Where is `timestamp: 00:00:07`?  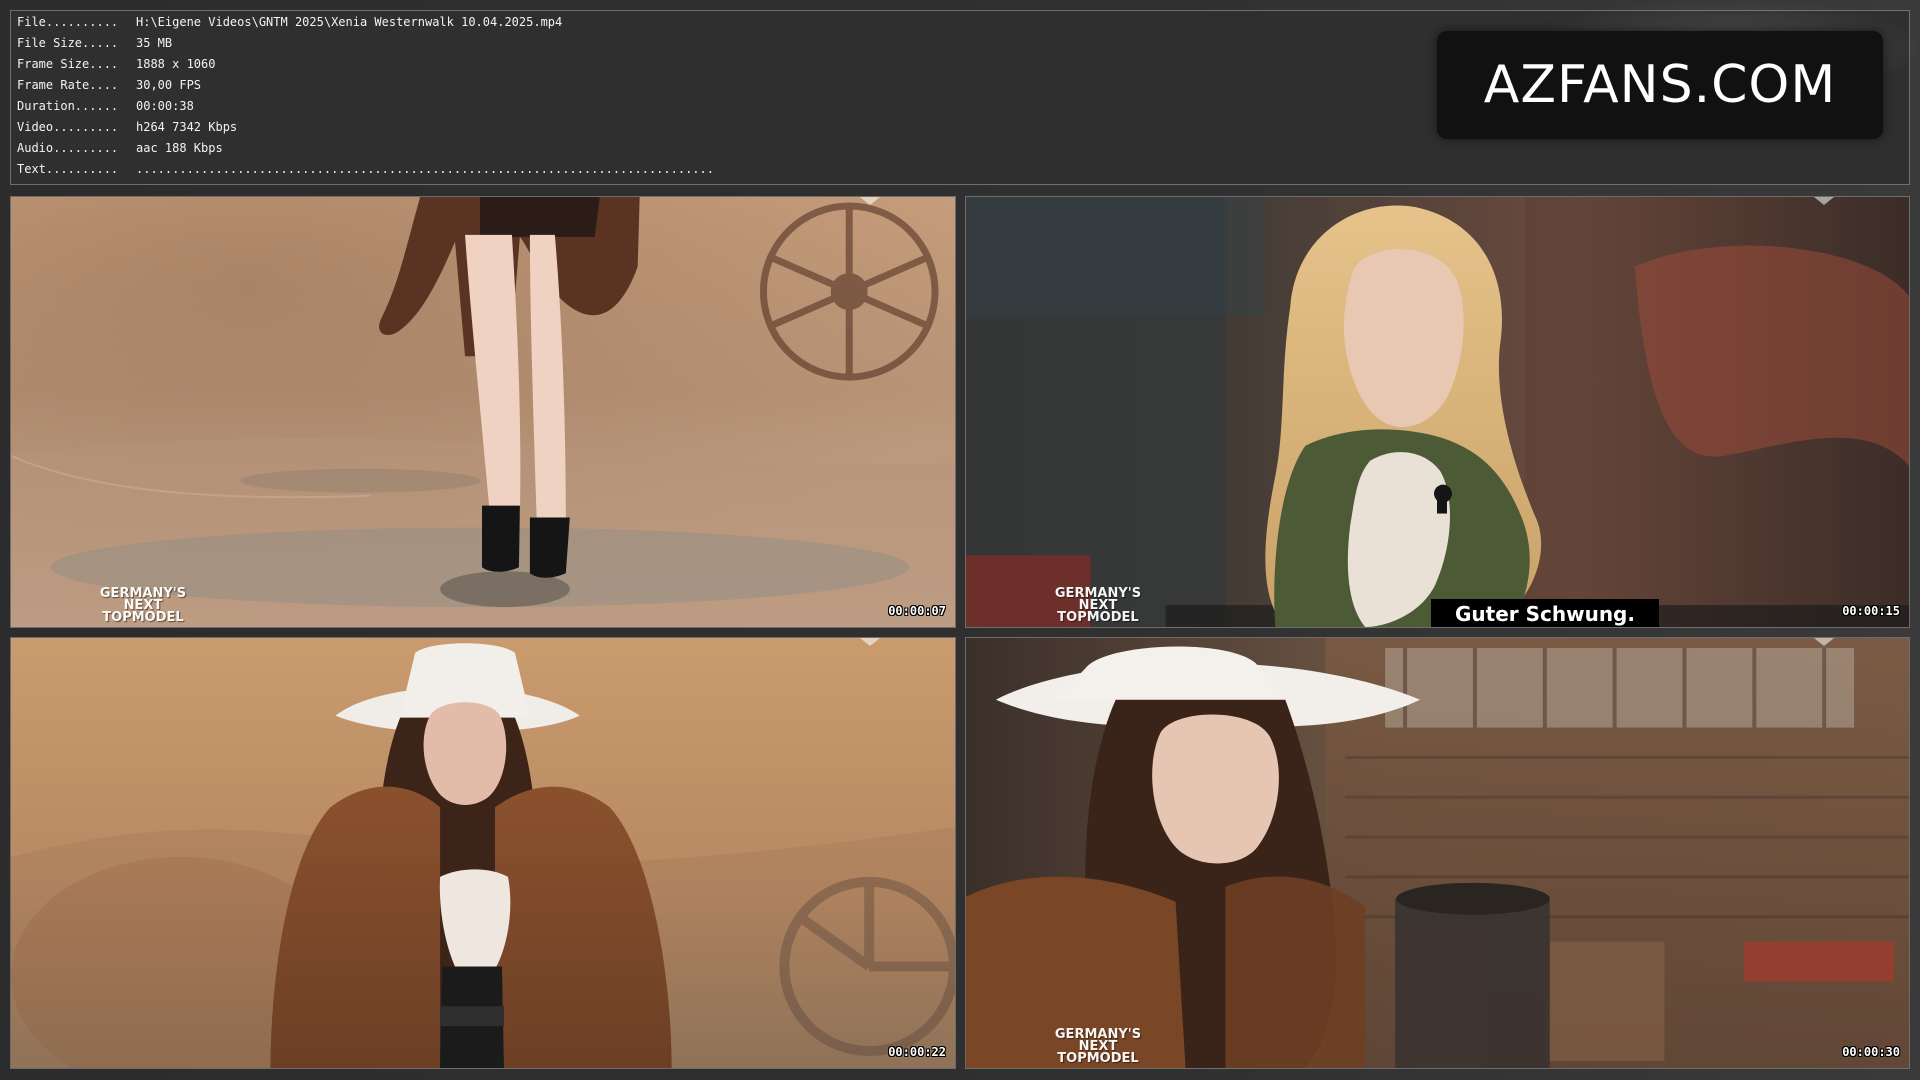 timestamp: 00:00:07 is located at coordinates (917, 611).